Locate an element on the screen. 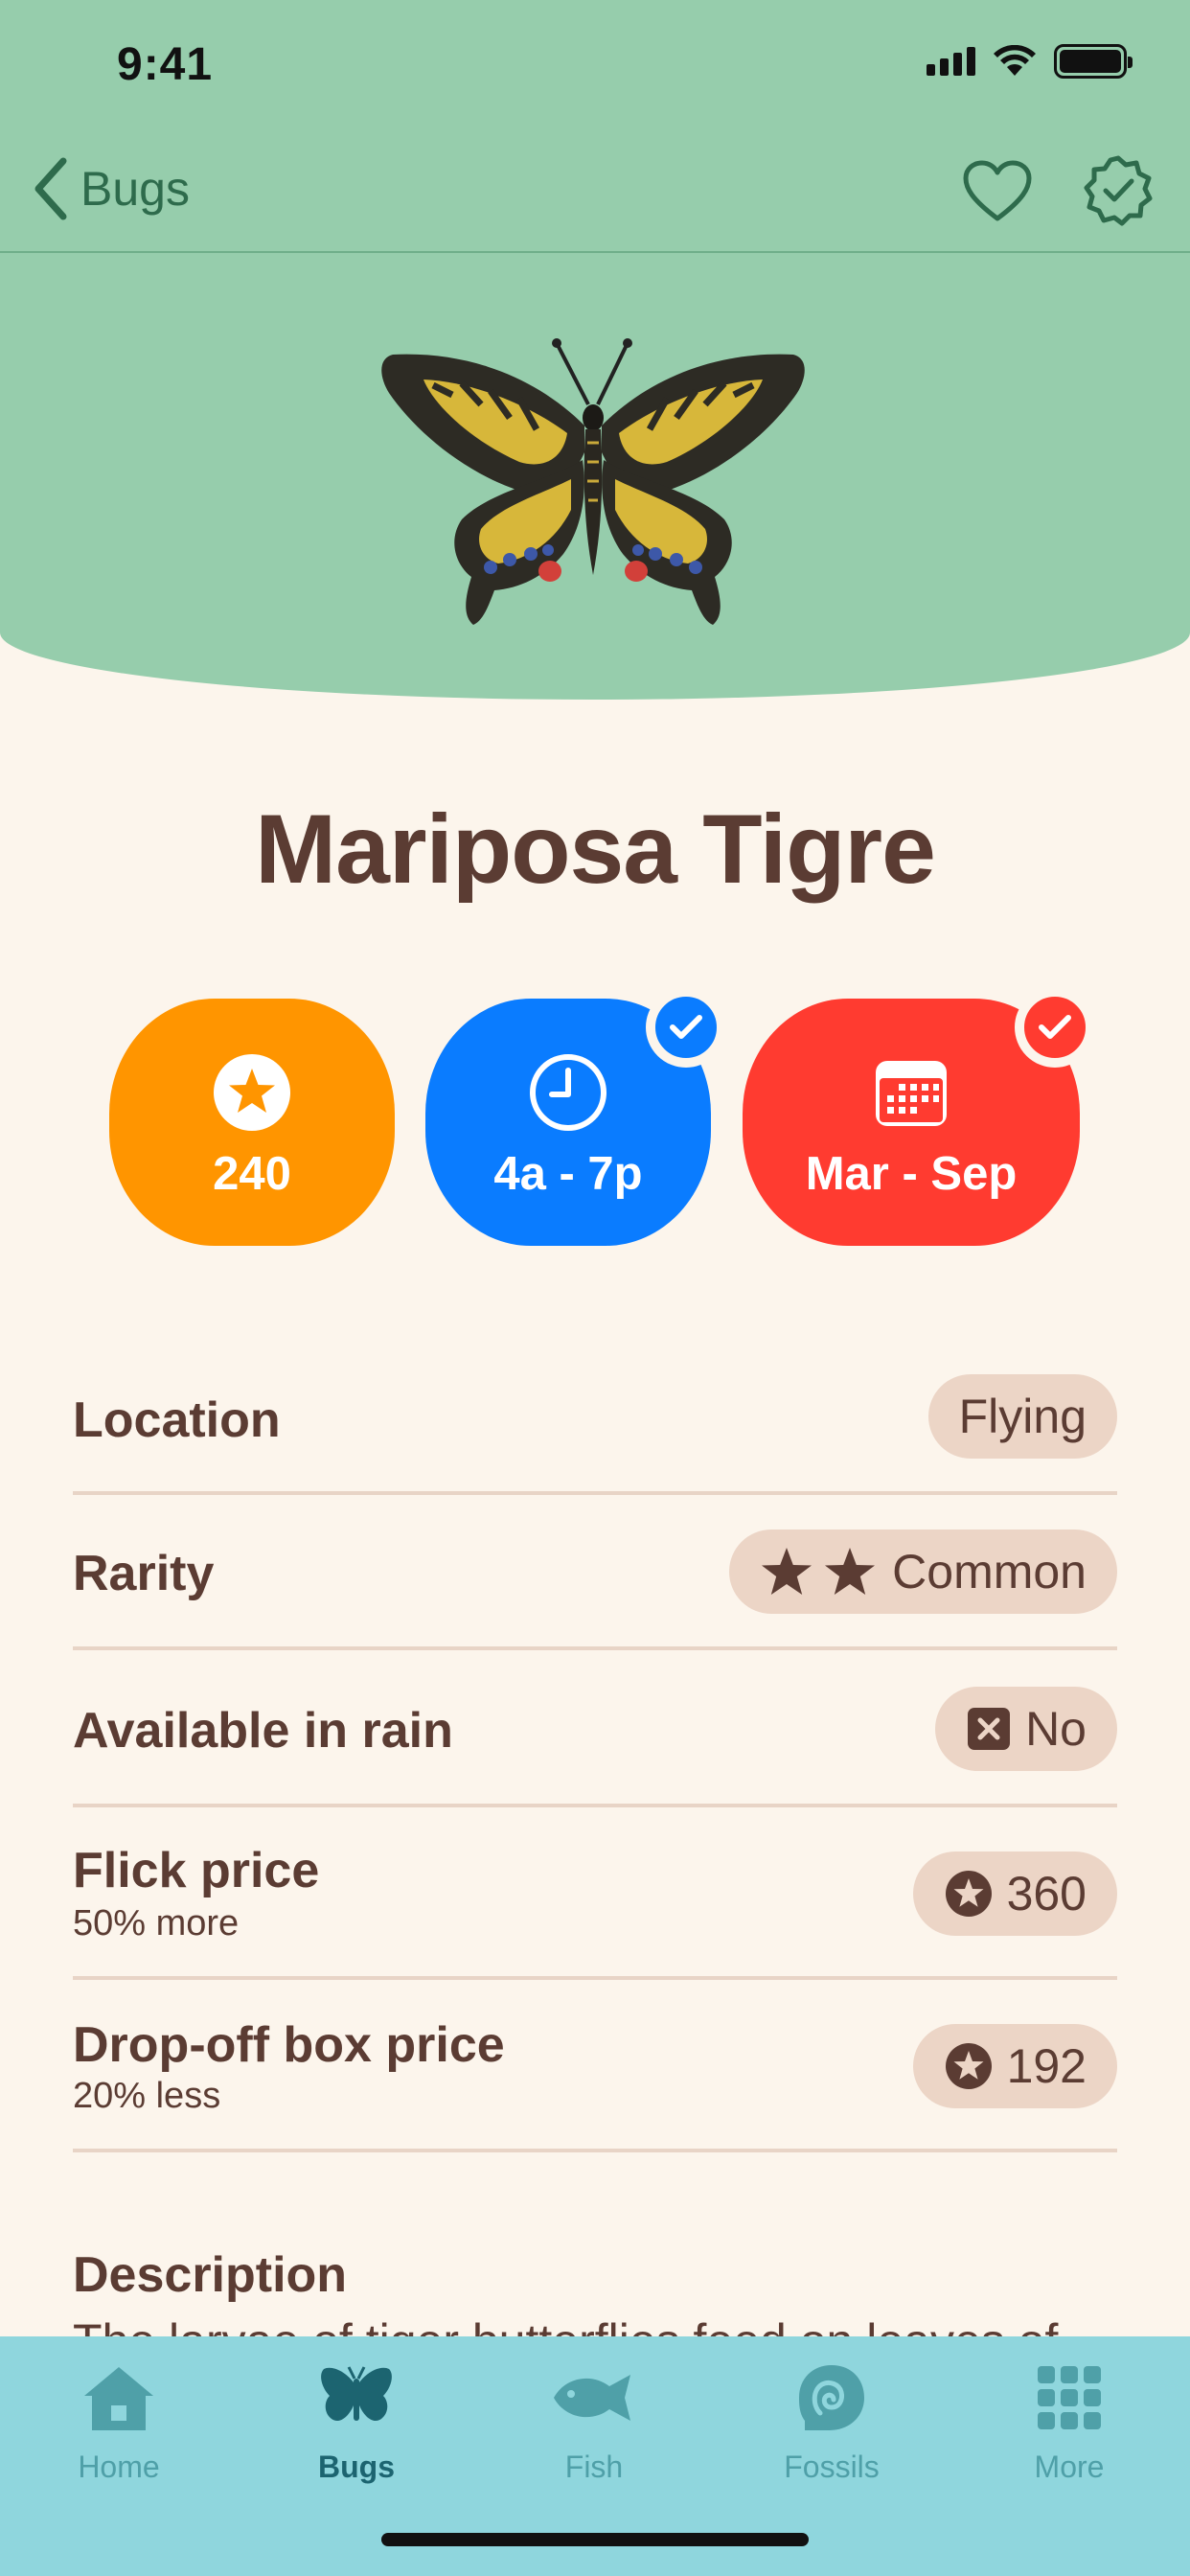  time-checked-badge is located at coordinates (686, 1027).